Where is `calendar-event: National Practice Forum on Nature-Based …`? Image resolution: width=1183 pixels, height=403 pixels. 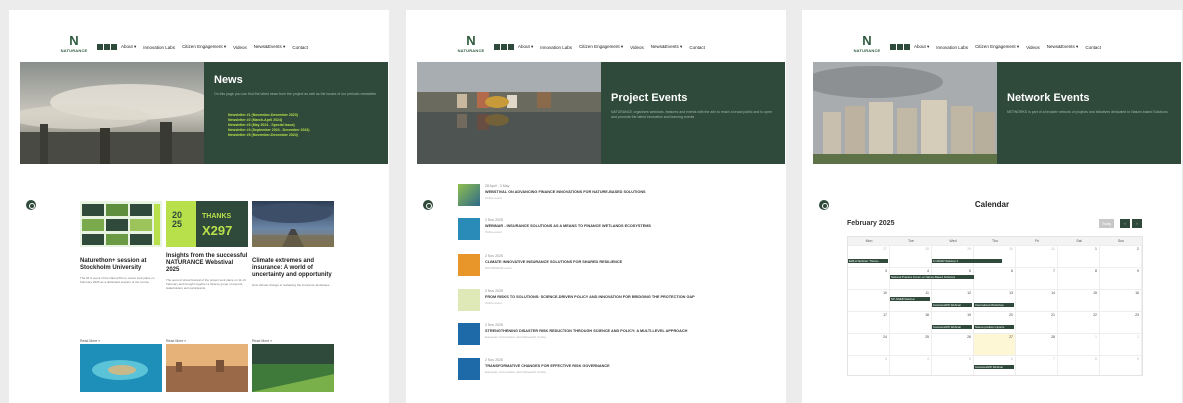 calendar-event: National Practice Forum on Nature-Based … is located at coordinates (932, 277).